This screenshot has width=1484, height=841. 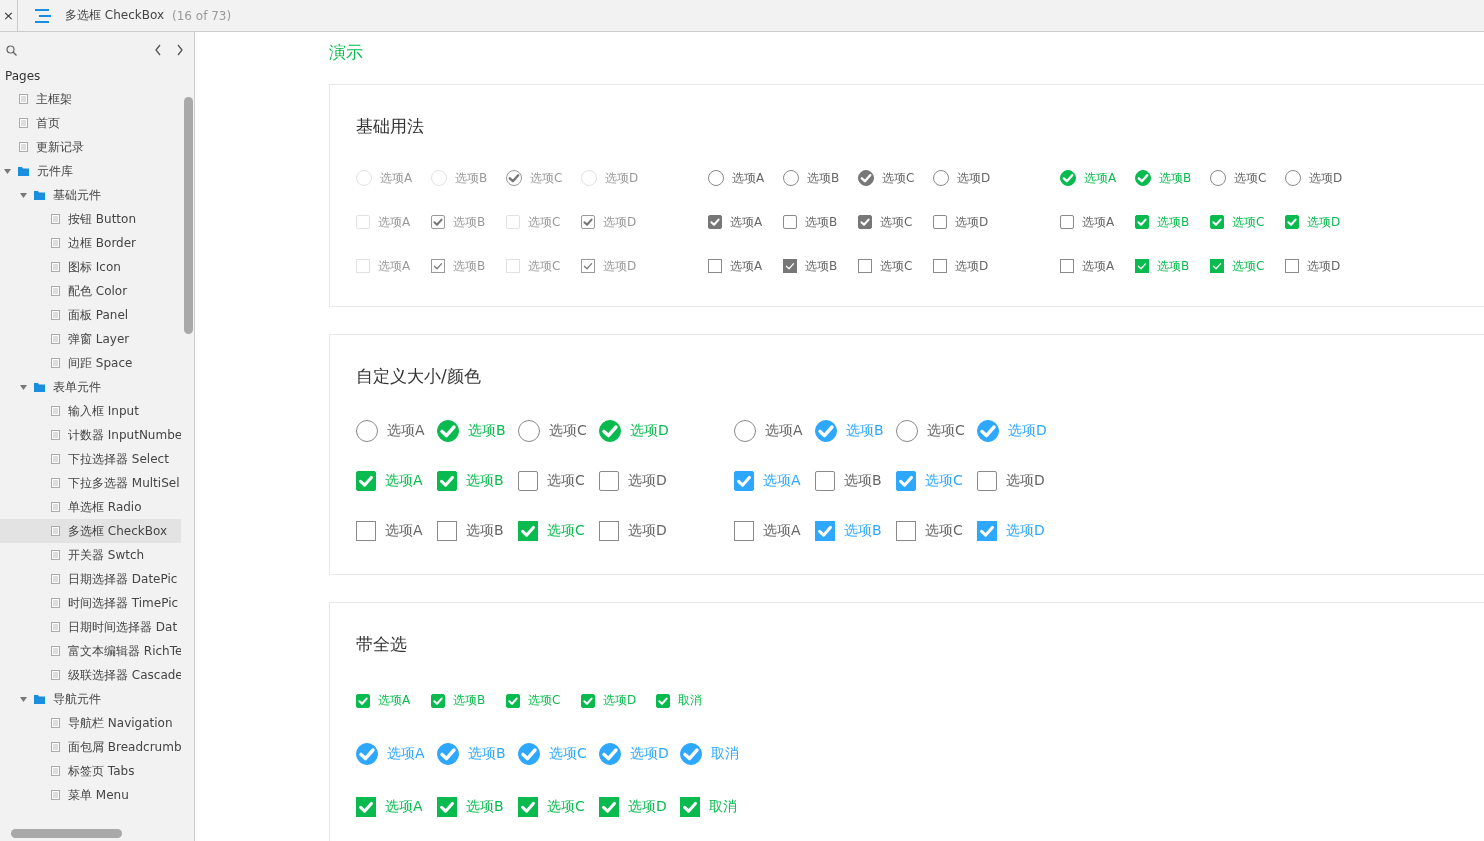 What do you see at coordinates (90, 219) in the screenshot?
I see `tree-item: 按钮 Button` at bounding box center [90, 219].